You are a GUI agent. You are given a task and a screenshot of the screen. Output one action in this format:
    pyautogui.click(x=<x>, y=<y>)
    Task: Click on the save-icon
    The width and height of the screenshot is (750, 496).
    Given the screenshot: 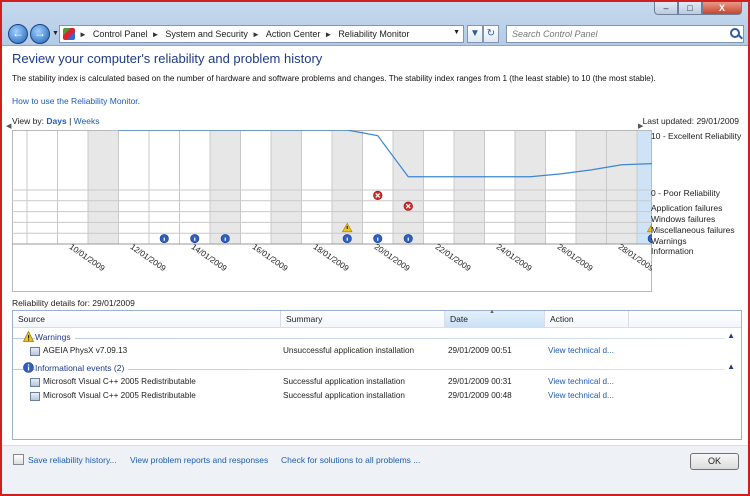 What is the action you would take?
    pyautogui.click(x=18, y=459)
    